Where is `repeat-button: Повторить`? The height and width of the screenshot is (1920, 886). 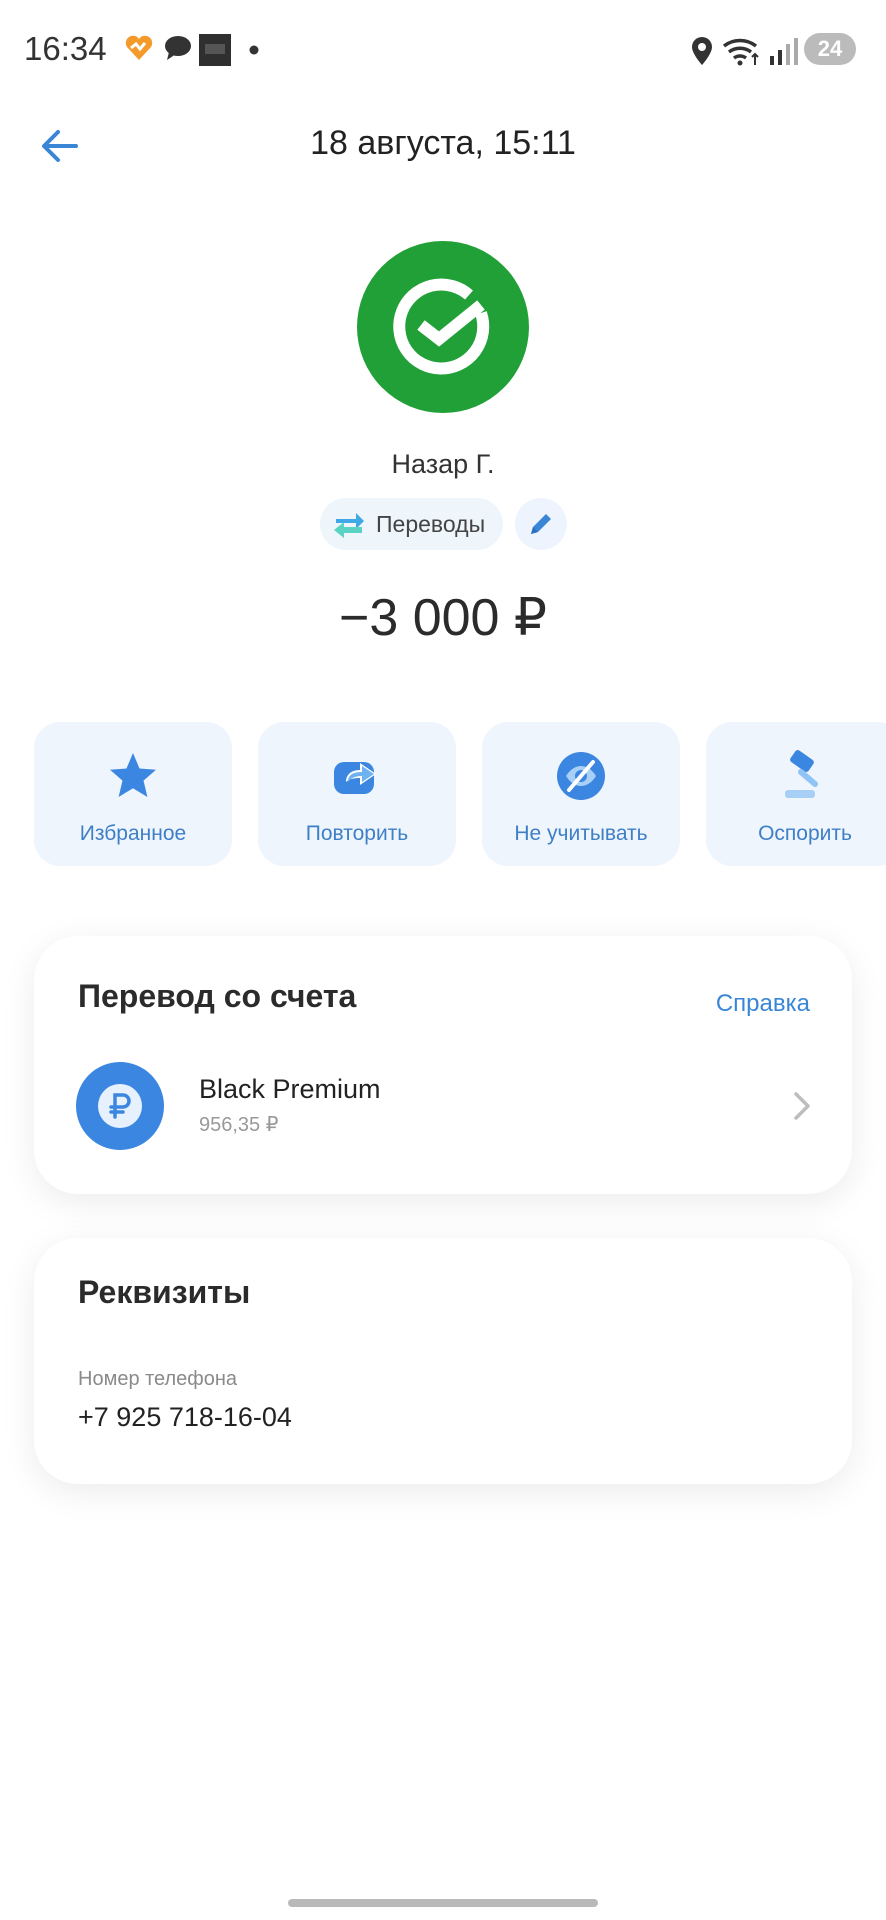
repeat-button: Повторить is located at coordinates (357, 794).